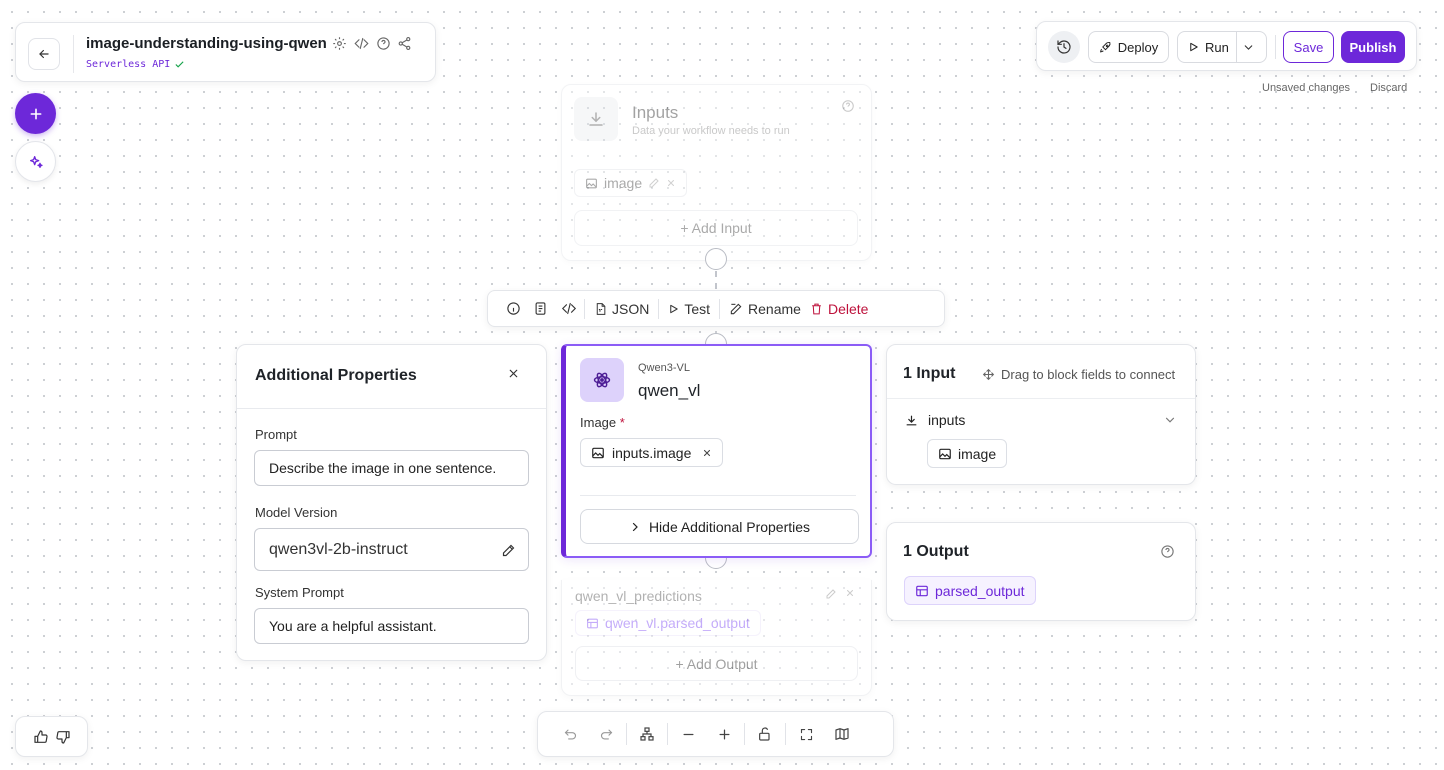 Image resolution: width=1444 pixels, height=770 pixels. I want to click on required-marker: *, so click(622, 422).